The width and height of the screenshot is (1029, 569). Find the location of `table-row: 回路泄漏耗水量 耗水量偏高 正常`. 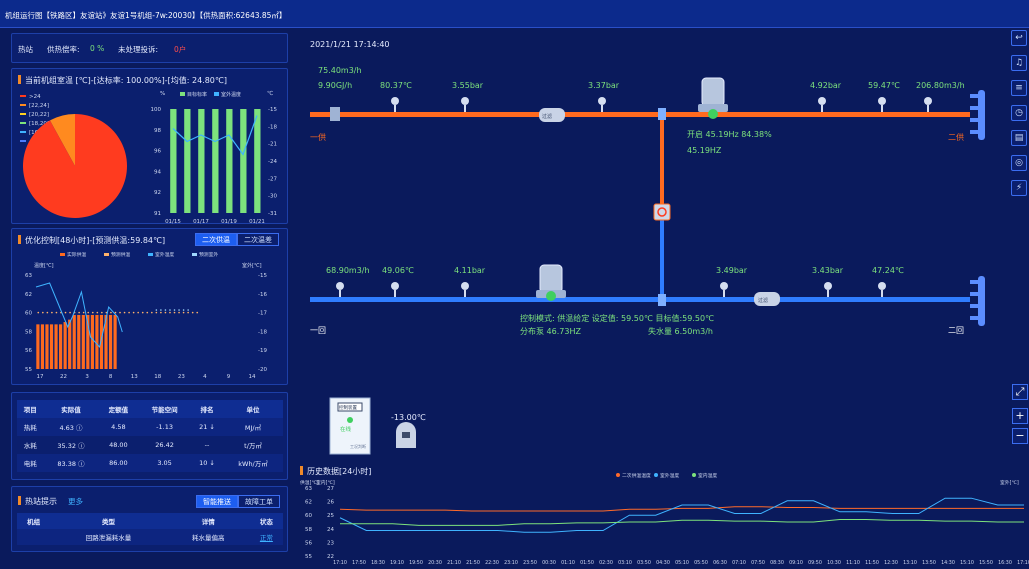

table-row: 回路泄漏耗水量 耗水量偏高 正常 is located at coordinates (150, 537).